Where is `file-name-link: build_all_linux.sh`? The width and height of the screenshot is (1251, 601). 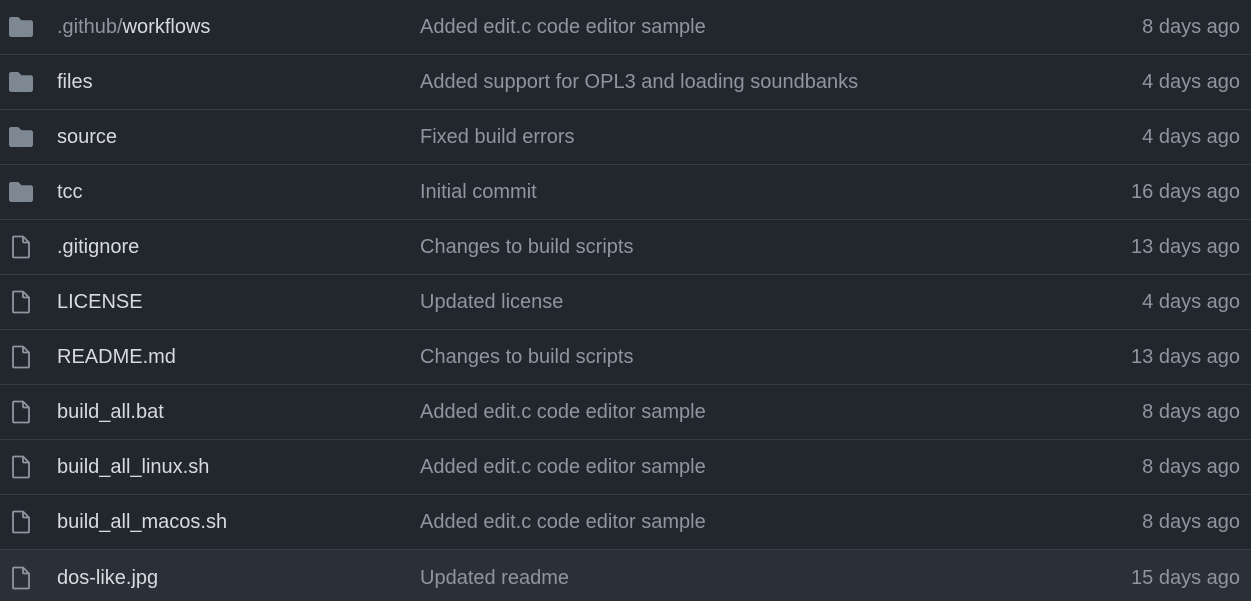
file-name-link: build_all_linux.sh is located at coordinates (133, 467).